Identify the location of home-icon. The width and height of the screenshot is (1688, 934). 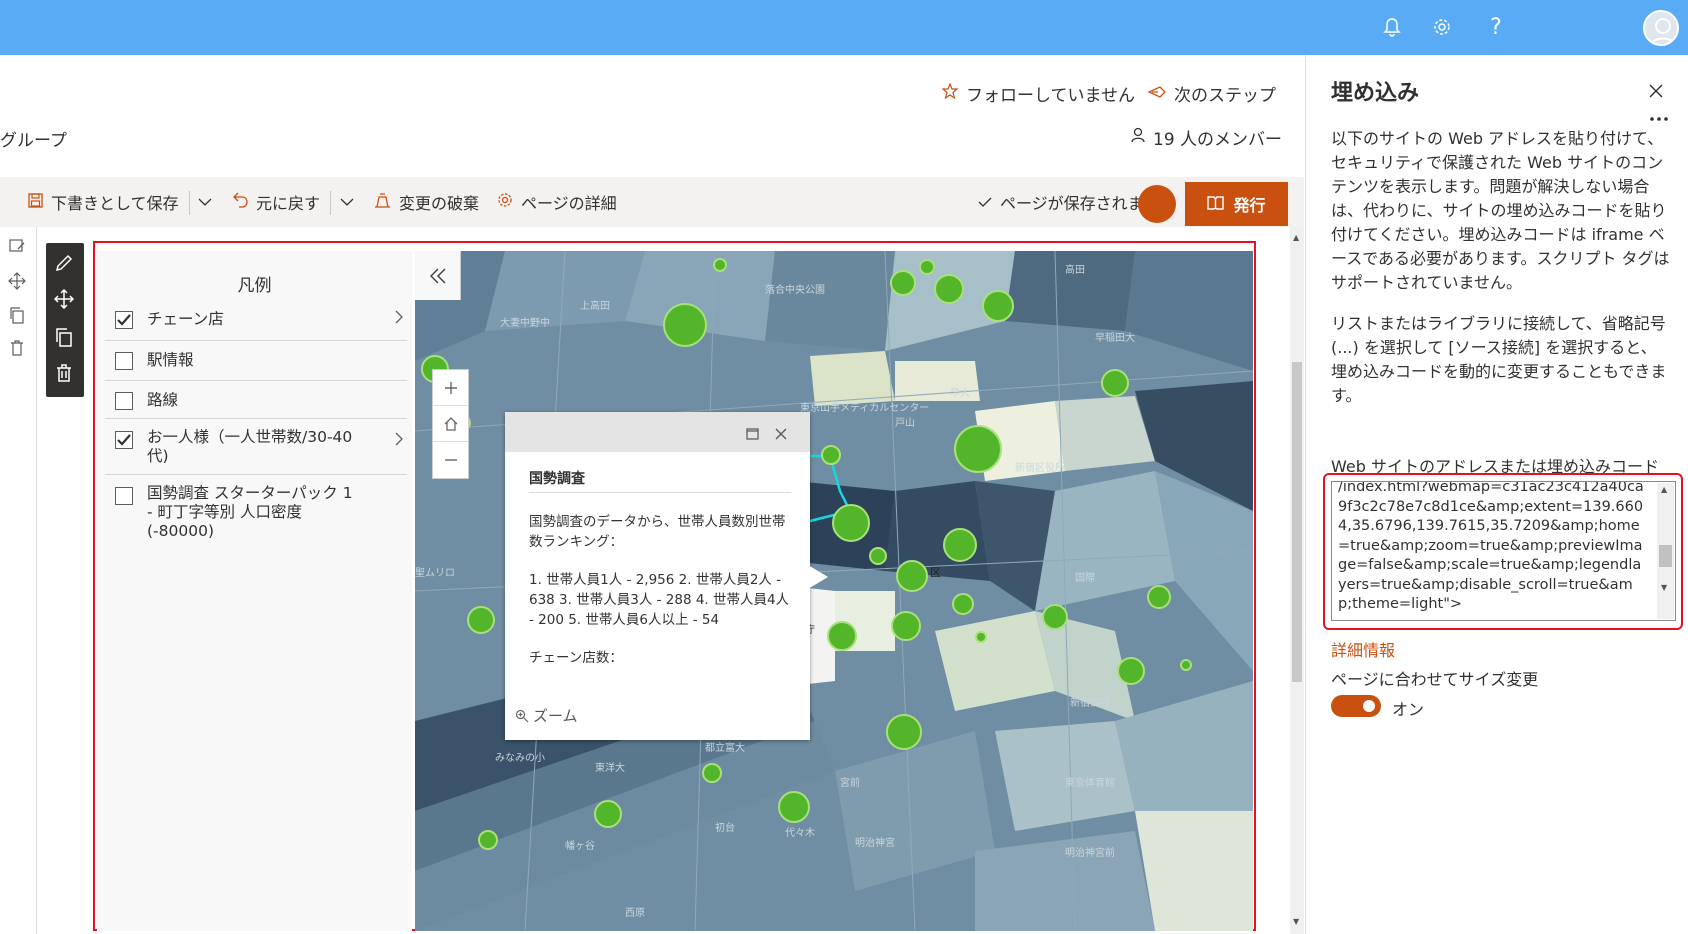
(450, 423).